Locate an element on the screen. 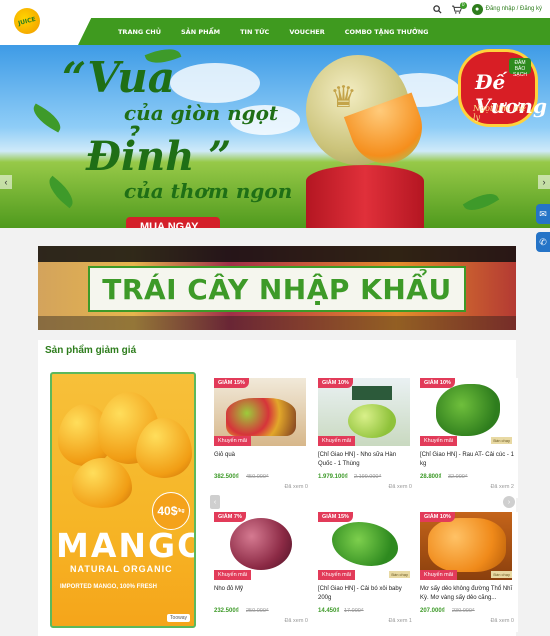 The width and height of the screenshot is (550, 636). product-views: Đã xem 1 is located at coordinates (400, 621).